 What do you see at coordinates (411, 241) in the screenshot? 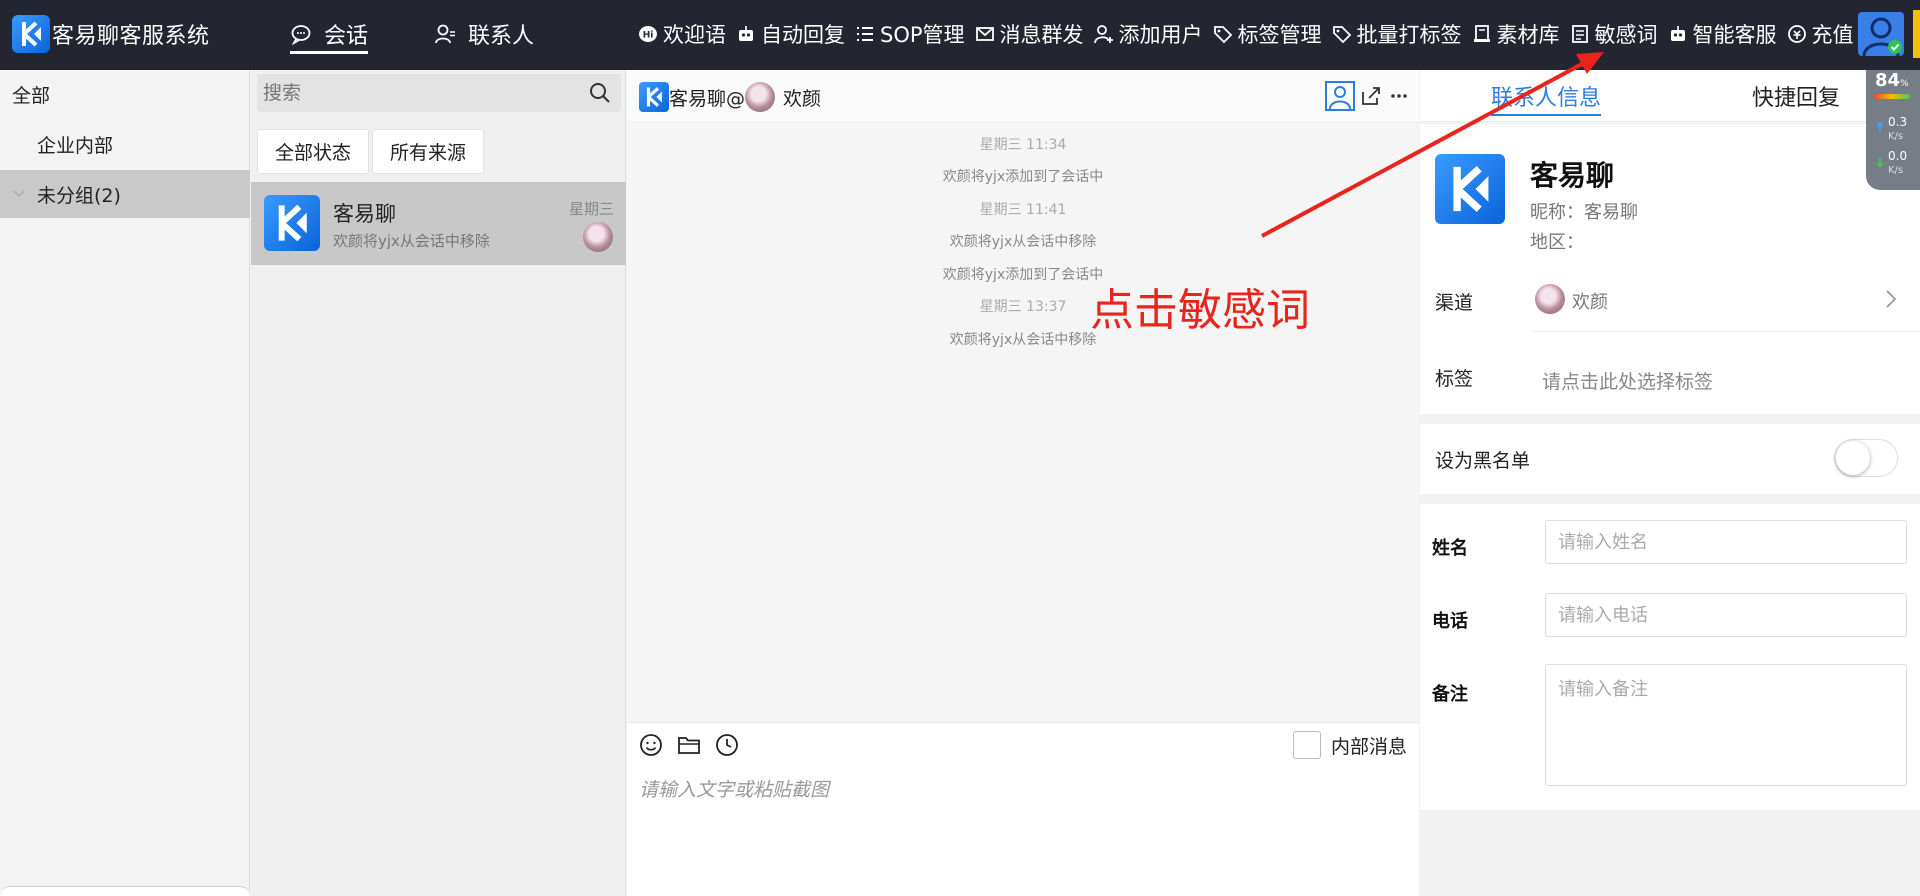
I see `conversation-preview: 欢颜将yjx从会话中移除` at bounding box center [411, 241].